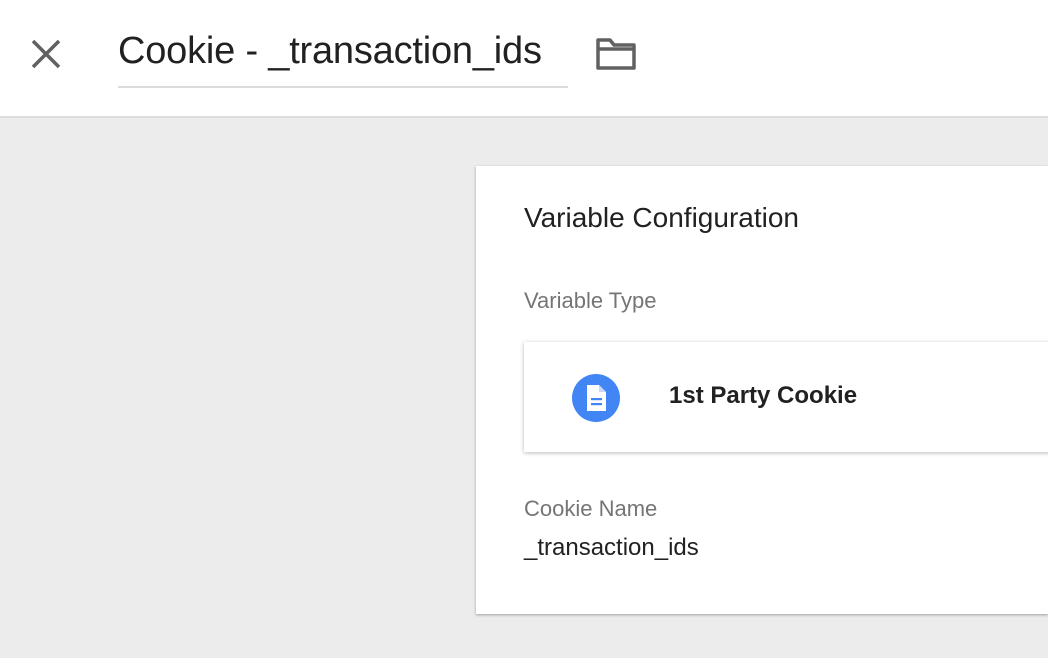 This screenshot has height=658, width=1048. I want to click on folder-icon, so click(616, 54).